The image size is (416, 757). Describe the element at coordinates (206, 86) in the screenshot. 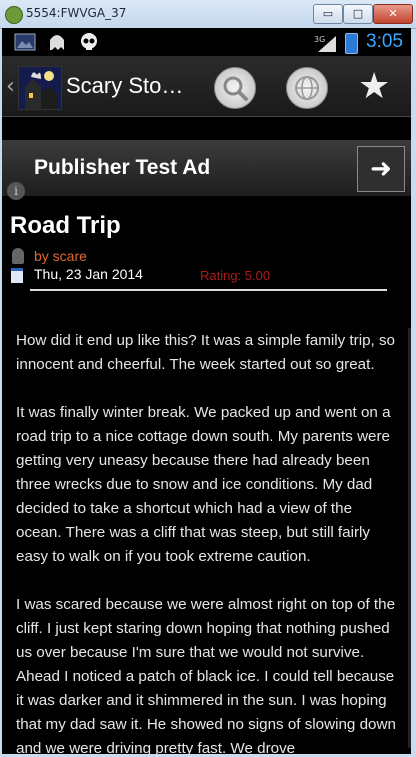

I see `action-bar: ‹ Scary Sto… ★` at that location.